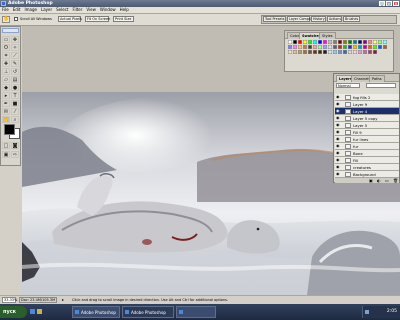 This screenshot has width=400, height=320. I want to click on screen-mode-icon: ▣, so click(6, 154).